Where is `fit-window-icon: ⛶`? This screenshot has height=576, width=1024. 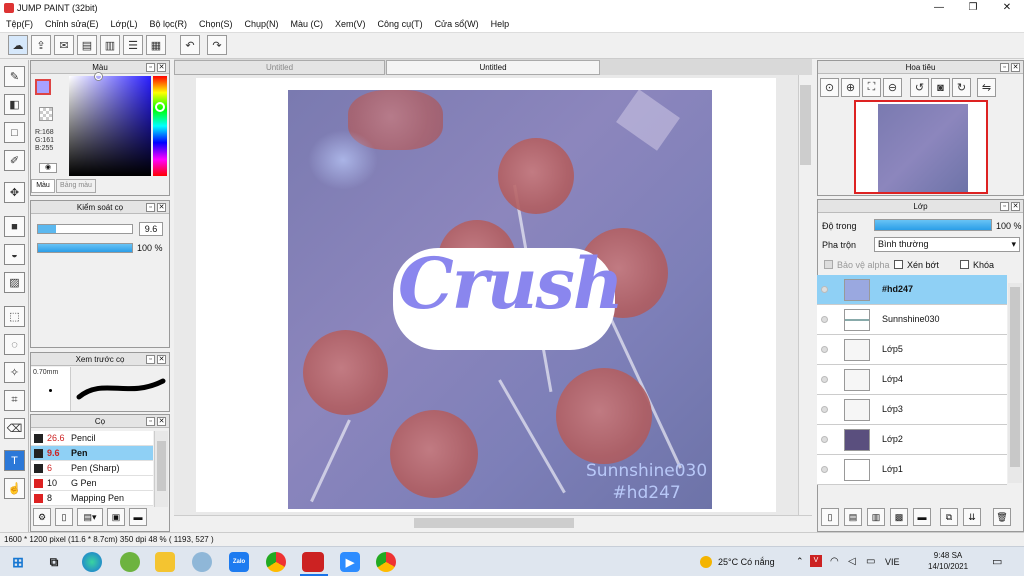 fit-window-icon: ⛶ is located at coordinates (871, 87).